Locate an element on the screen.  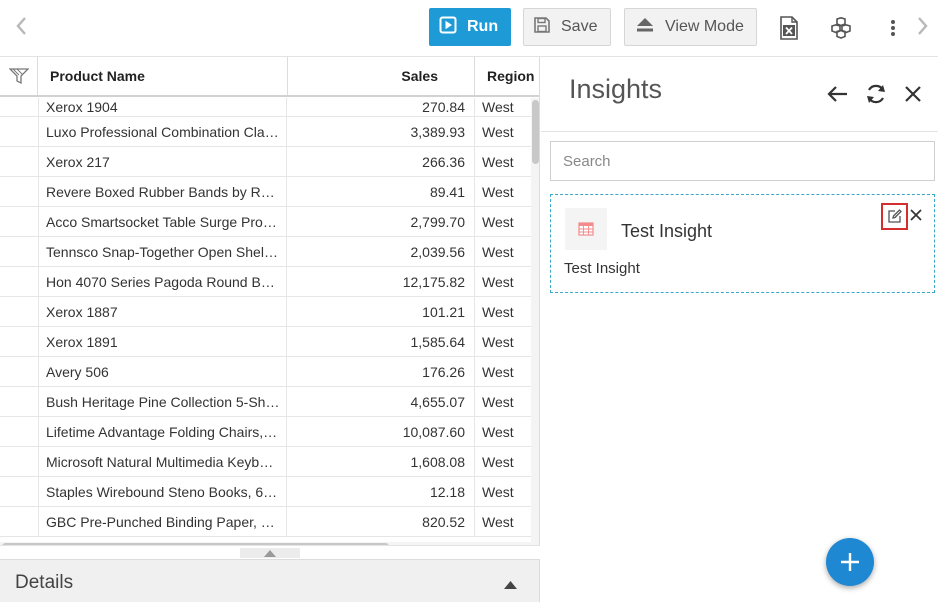
chevron-right-icon is located at coordinates (922, 26).